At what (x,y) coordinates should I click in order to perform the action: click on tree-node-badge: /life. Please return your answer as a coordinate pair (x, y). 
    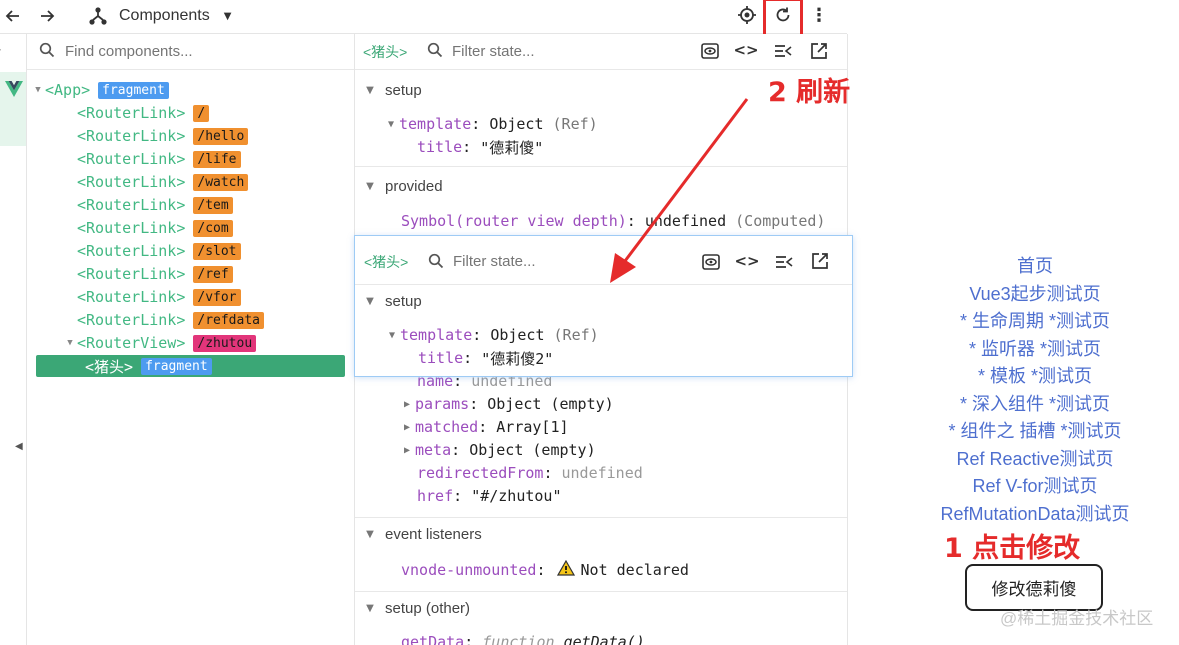
    Looking at the image, I should click on (217, 159).